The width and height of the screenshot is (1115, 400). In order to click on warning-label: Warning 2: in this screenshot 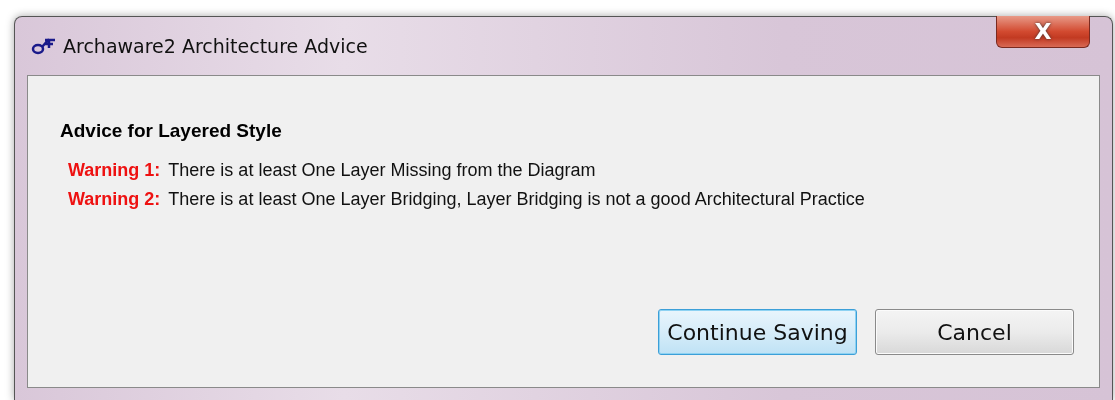, I will do `click(114, 199)`.